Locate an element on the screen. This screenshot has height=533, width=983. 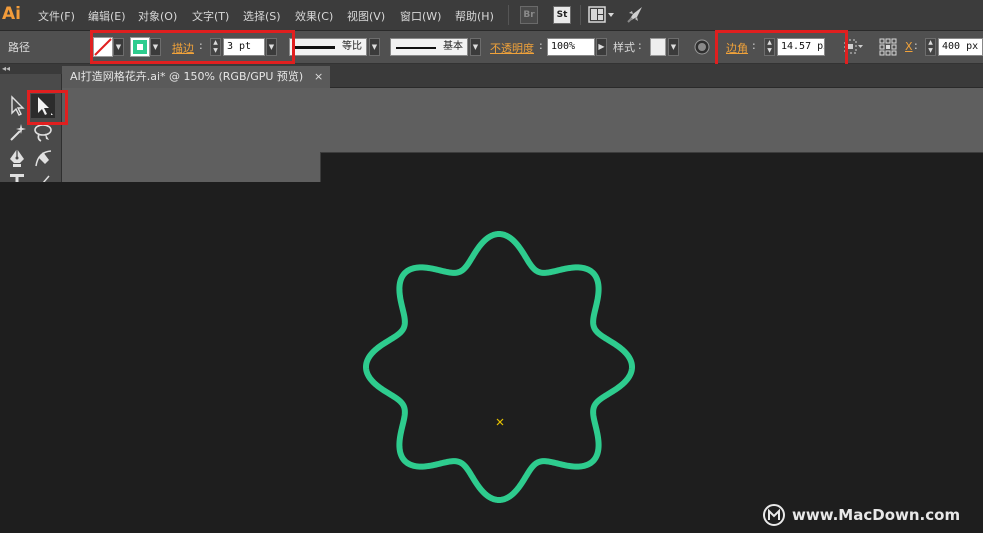
stroke-dropdown: ▼ is located at coordinates (155, 47).